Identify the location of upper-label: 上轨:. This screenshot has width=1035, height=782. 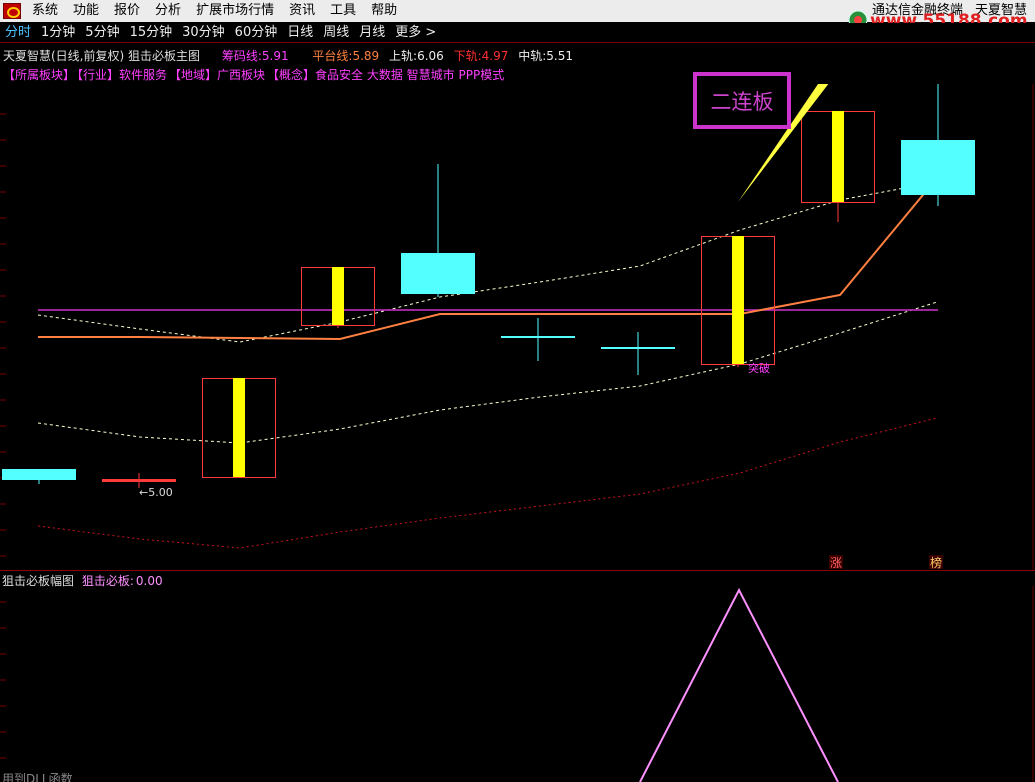
(403, 56).